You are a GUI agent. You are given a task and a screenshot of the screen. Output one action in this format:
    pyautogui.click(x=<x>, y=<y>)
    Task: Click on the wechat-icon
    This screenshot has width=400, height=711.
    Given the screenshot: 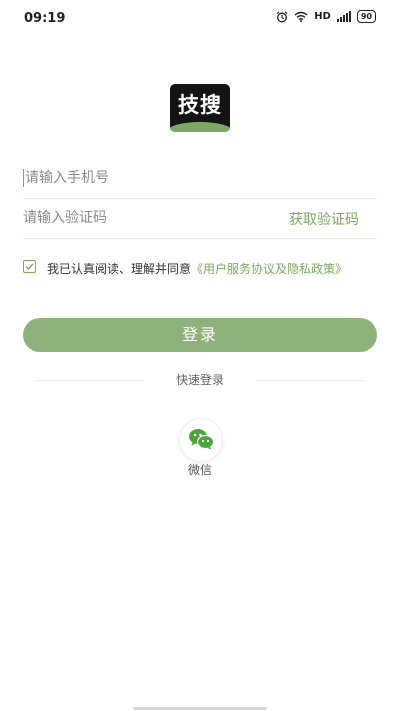 What is the action you would take?
    pyautogui.click(x=201, y=439)
    